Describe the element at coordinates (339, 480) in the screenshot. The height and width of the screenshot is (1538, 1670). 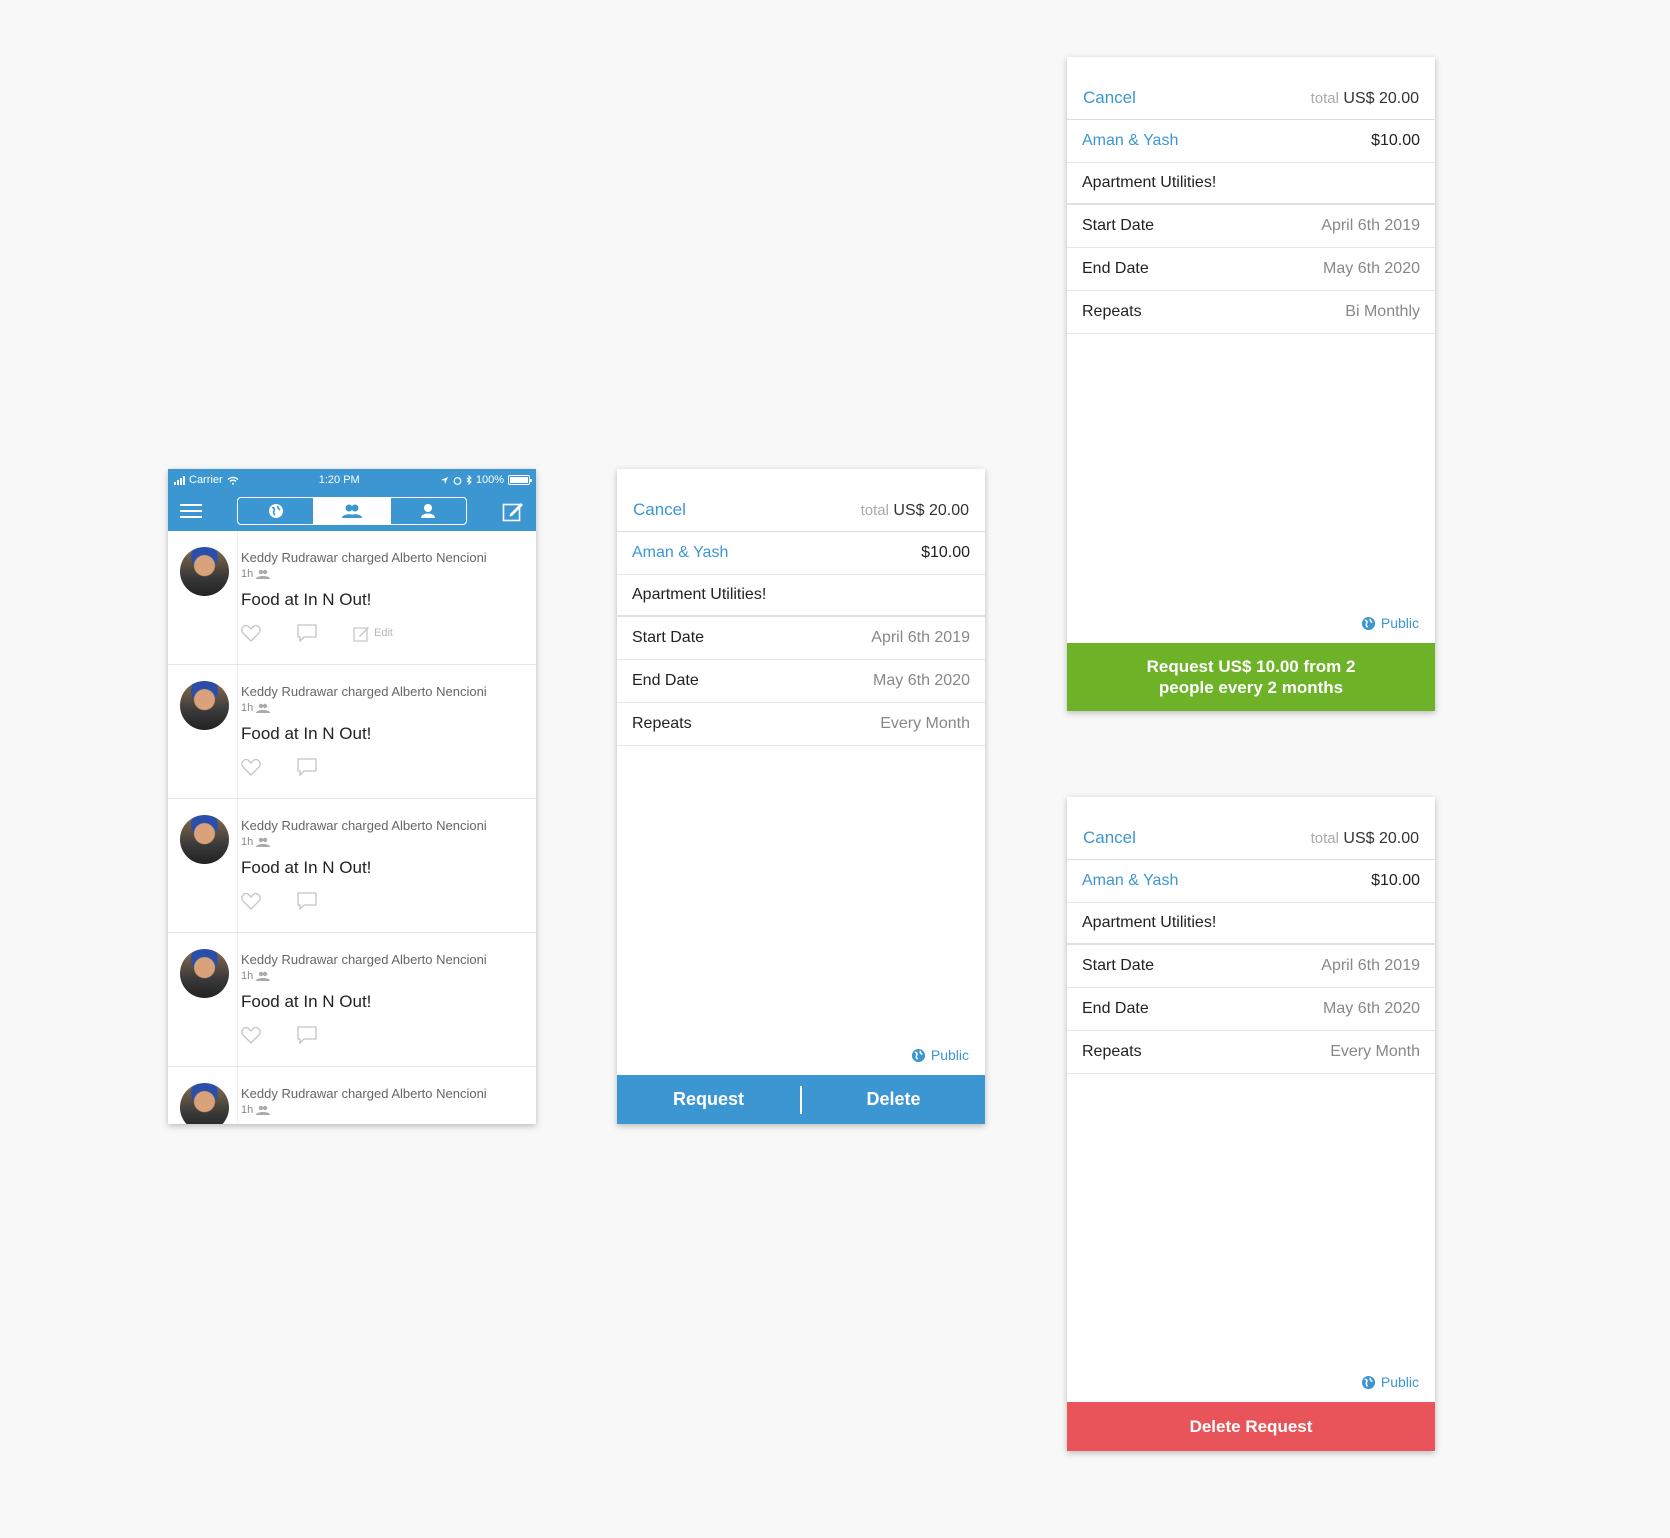
I see `status-time: 1:20 PM` at that location.